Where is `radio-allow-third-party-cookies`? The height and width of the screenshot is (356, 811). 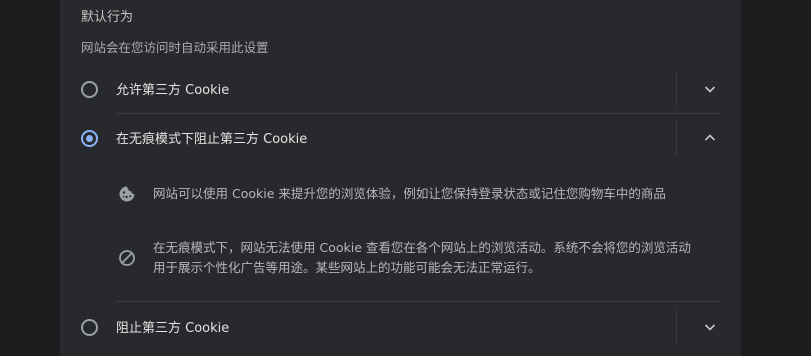 radio-allow-third-party-cookies is located at coordinates (89, 89).